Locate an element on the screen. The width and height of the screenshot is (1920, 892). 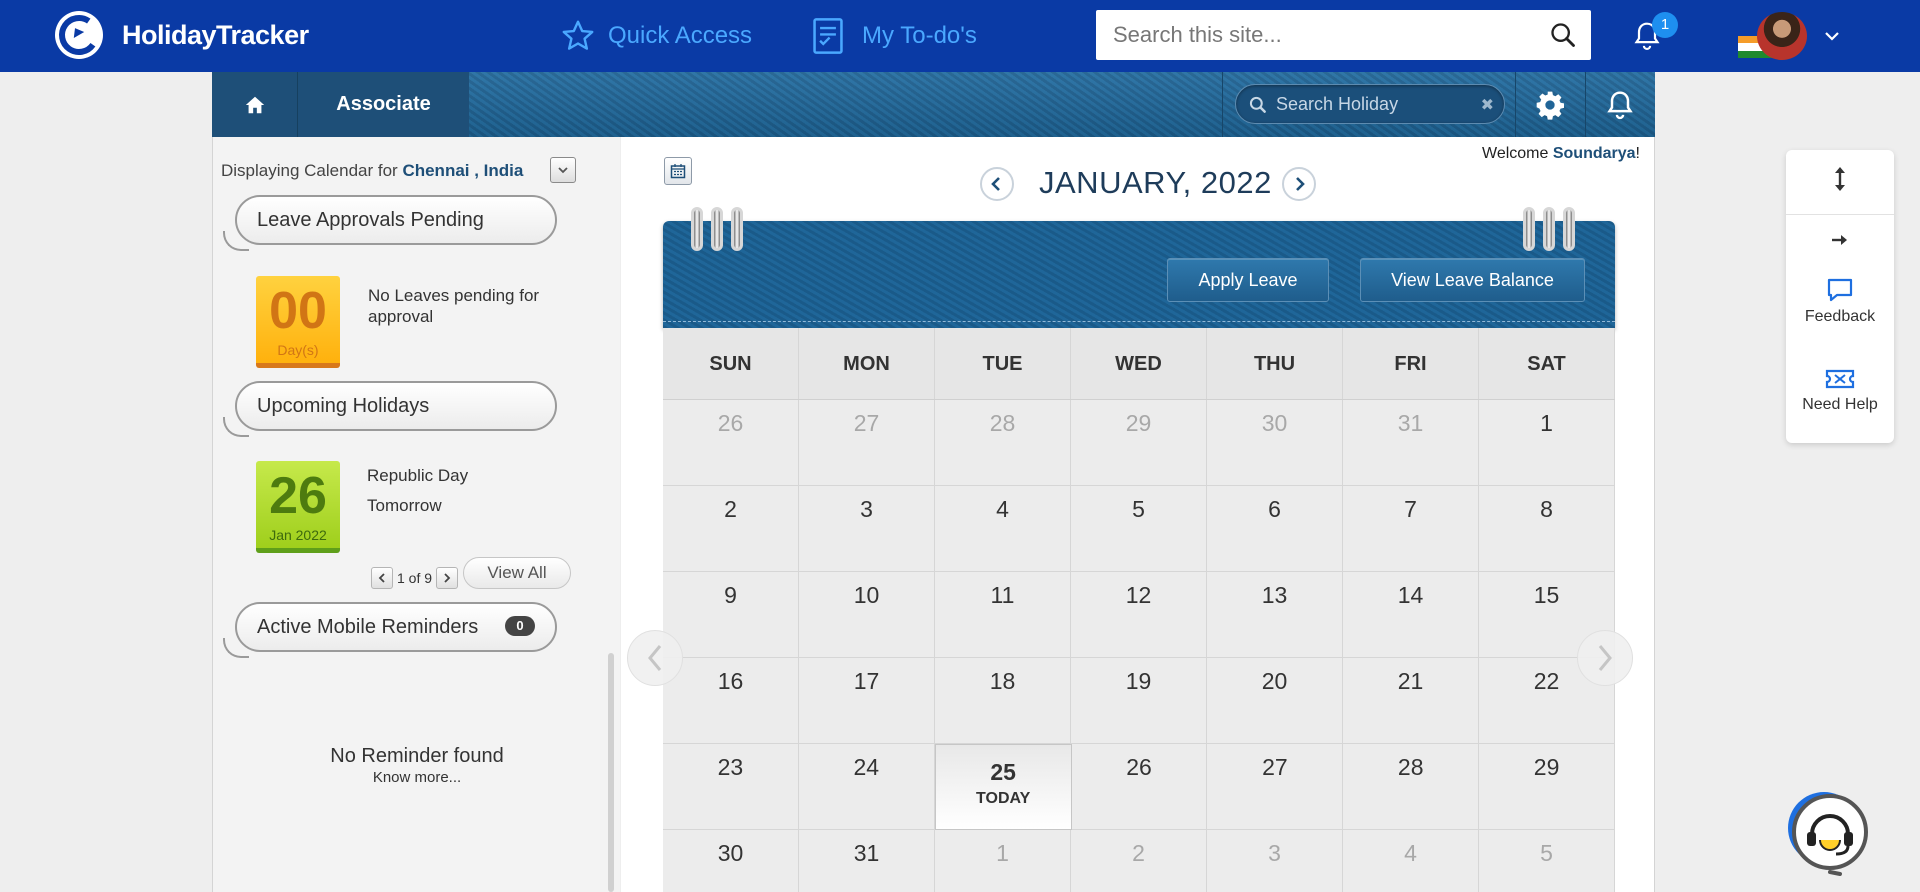
chevron-left-icon is located at coordinates (995, 184).